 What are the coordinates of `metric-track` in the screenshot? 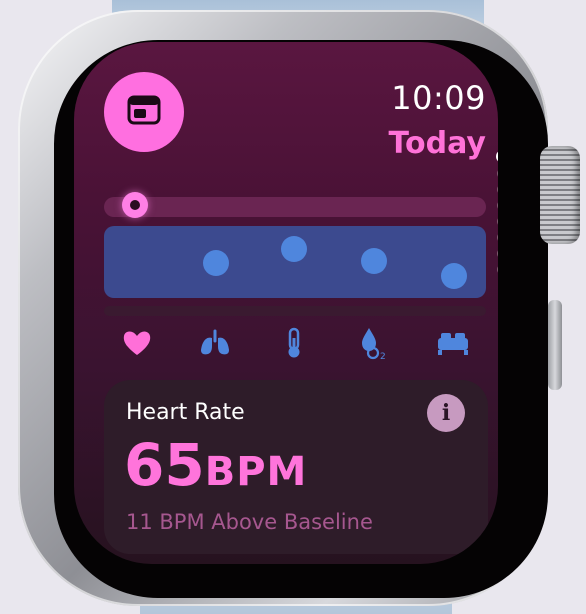 It's located at (295, 311).